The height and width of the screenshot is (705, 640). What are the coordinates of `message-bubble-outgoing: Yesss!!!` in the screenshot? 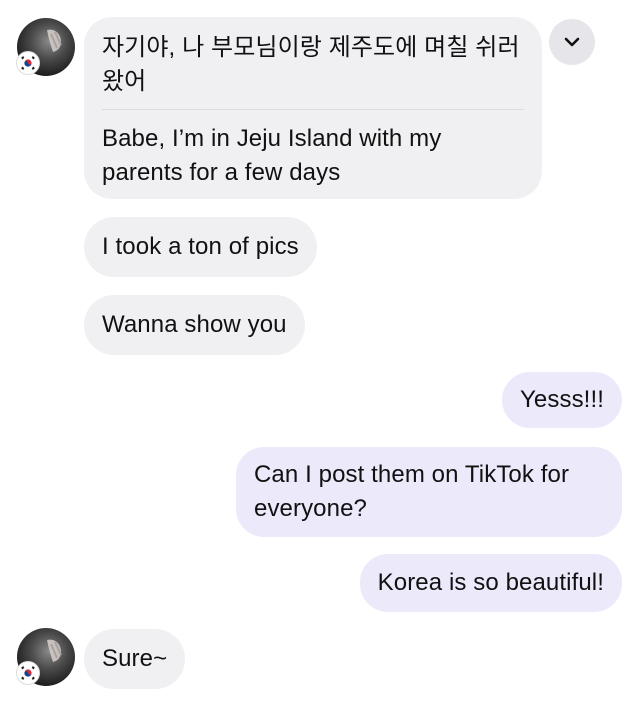 It's located at (562, 400).